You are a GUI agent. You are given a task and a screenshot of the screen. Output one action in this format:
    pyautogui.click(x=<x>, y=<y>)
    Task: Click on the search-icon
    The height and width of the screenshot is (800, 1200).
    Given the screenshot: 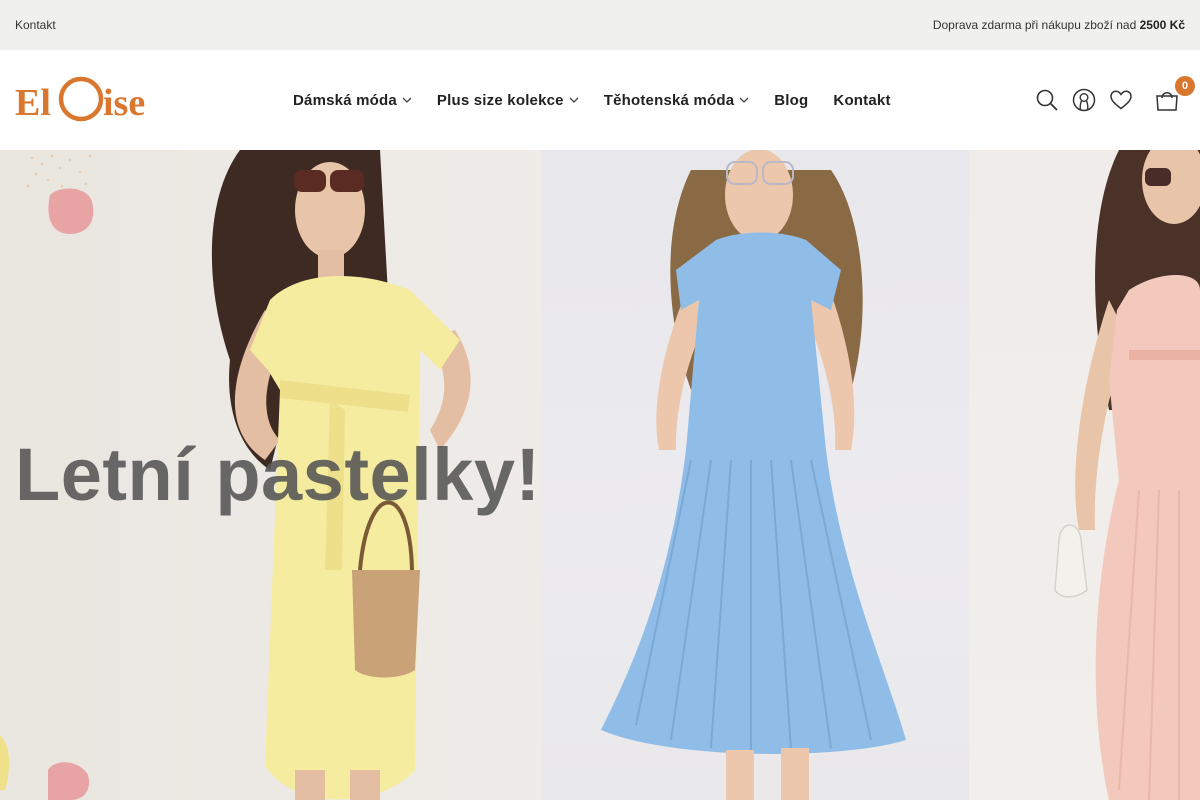 What is the action you would take?
    pyautogui.click(x=1047, y=100)
    